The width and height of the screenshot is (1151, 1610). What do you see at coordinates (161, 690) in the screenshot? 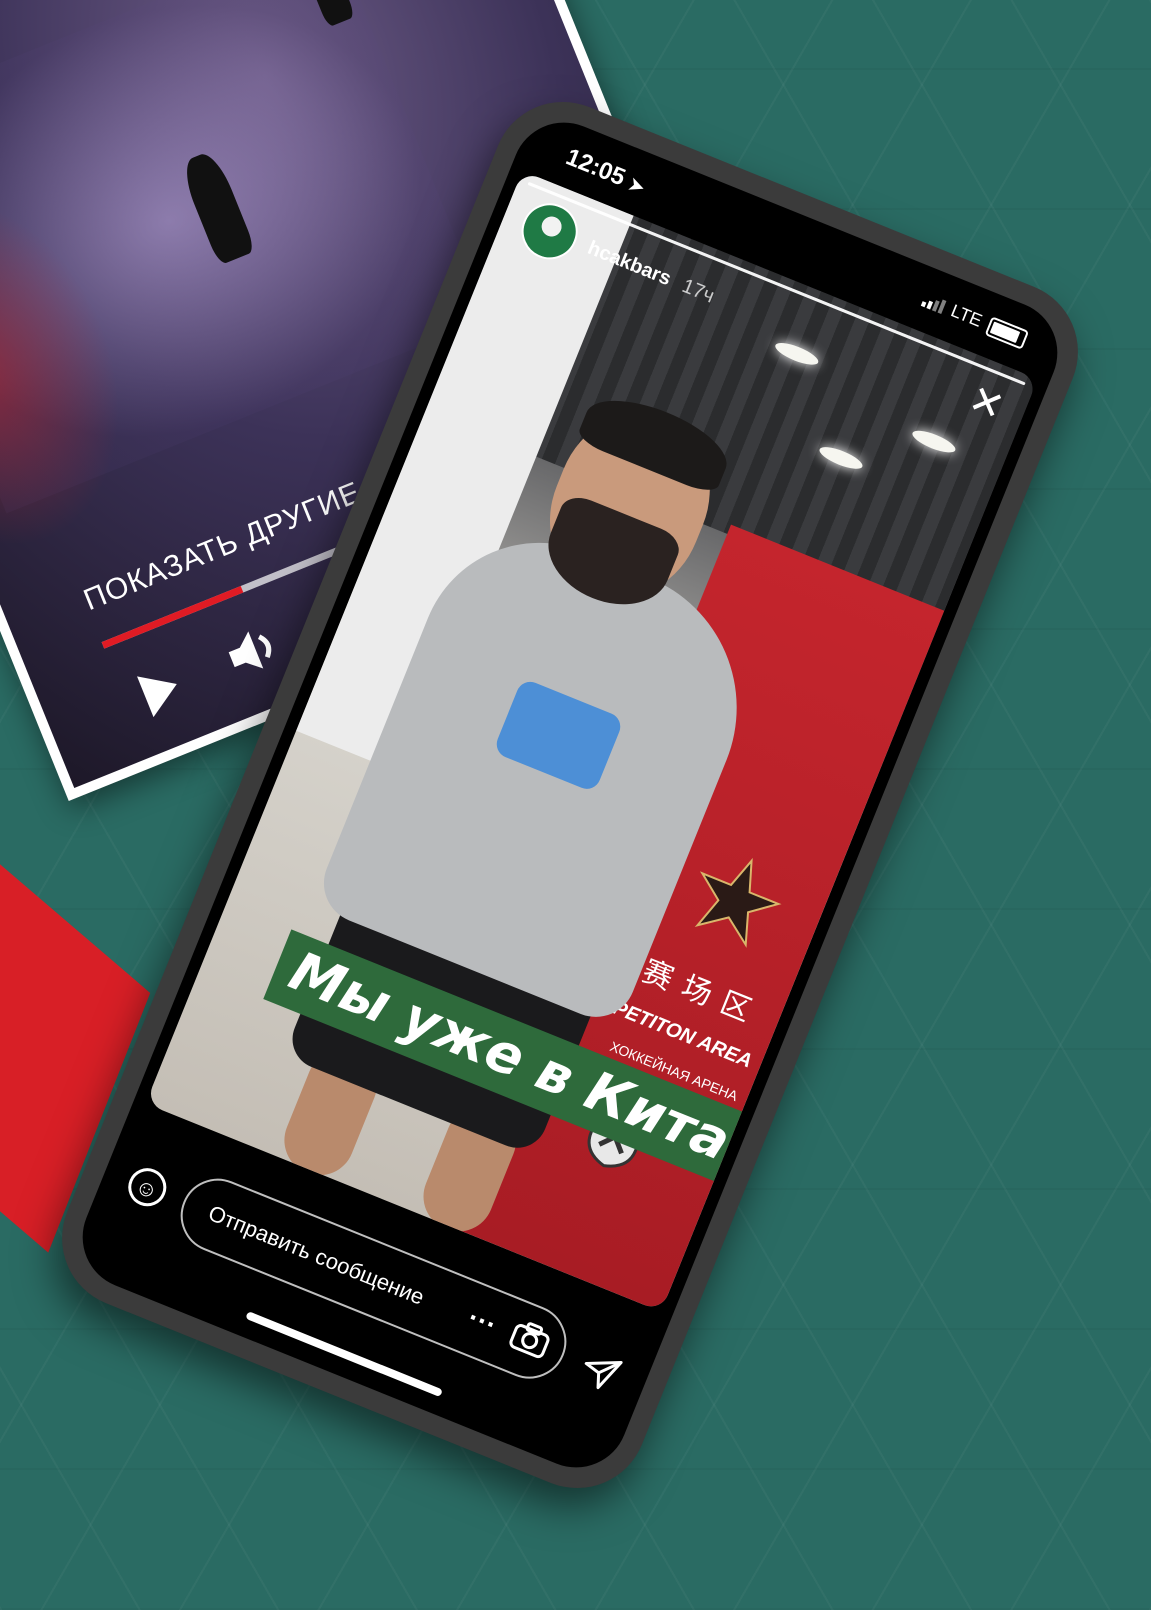
I see `play-icon` at bounding box center [161, 690].